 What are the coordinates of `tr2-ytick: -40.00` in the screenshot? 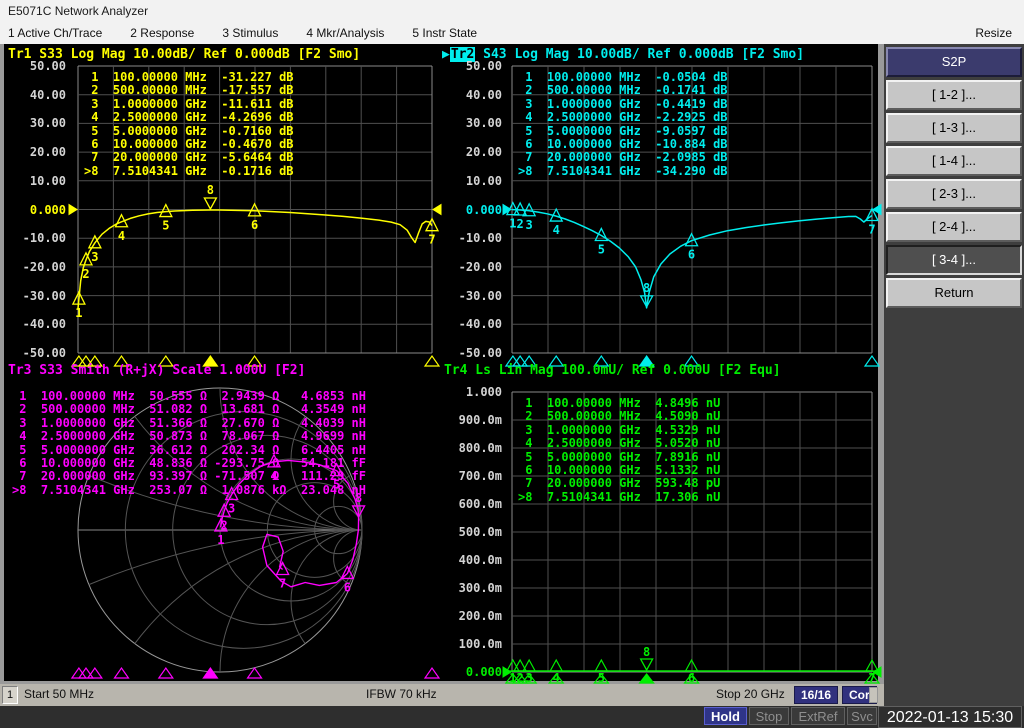 It's located at (480, 324).